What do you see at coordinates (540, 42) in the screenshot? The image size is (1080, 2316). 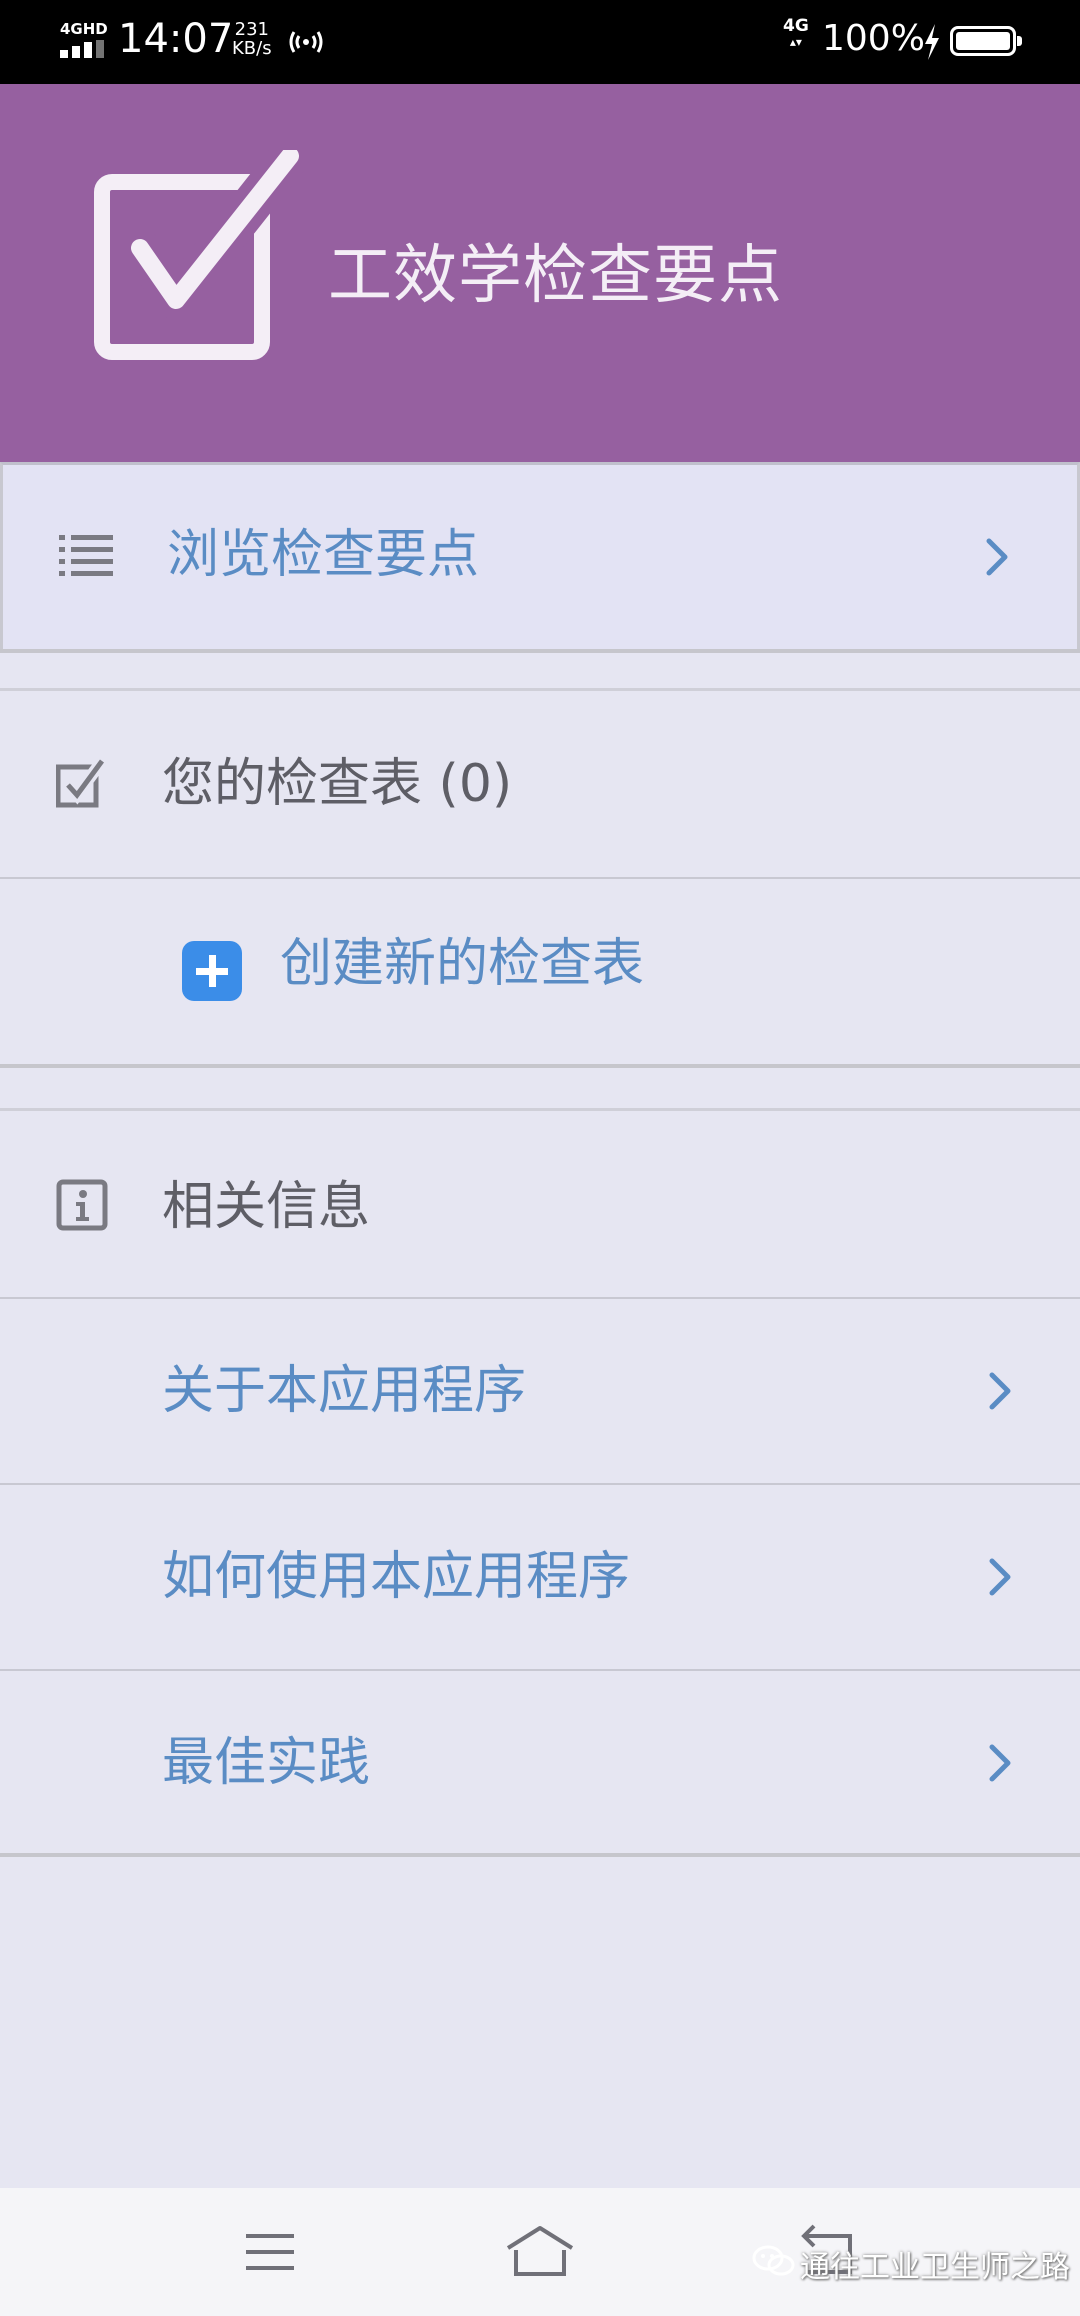 I see `status-bar: 4GHD 14:07 231 KB/s 4G ▴▾ 100%` at bounding box center [540, 42].